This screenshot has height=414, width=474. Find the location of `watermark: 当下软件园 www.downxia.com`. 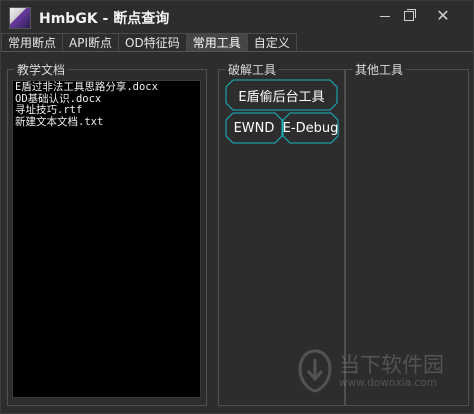

watermark: 当下软件园 www.downxia.com is located at coordinates (382, 375).